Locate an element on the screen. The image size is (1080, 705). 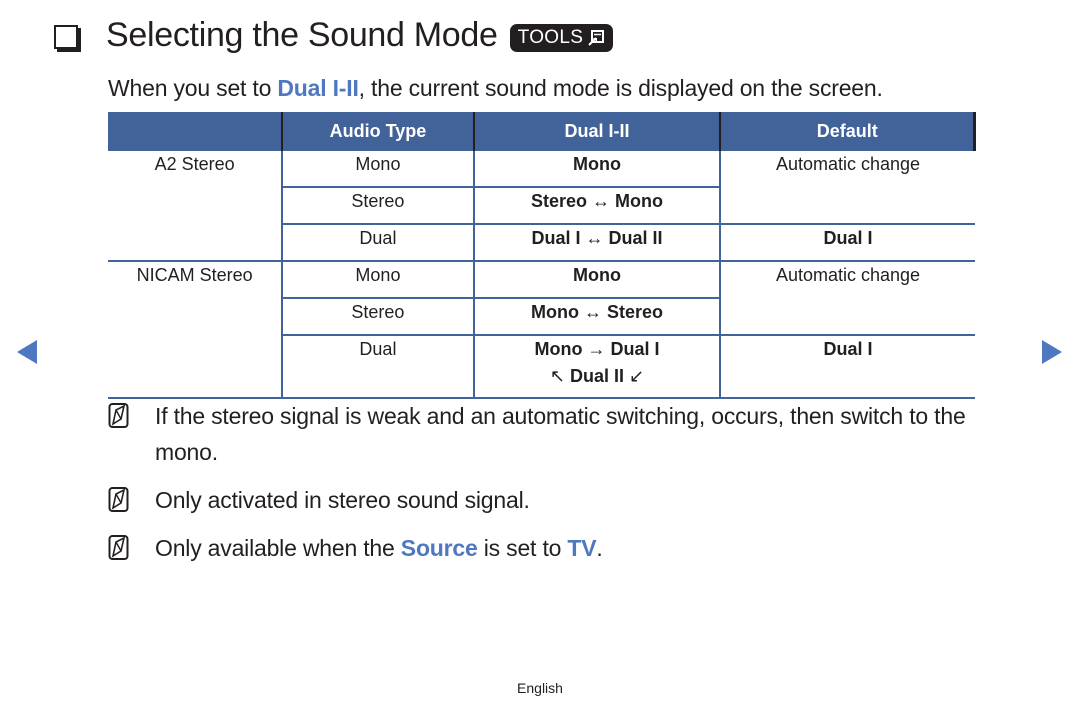
dual-cell: Mono ↔ Stereo is located at coordinates (596, 317).